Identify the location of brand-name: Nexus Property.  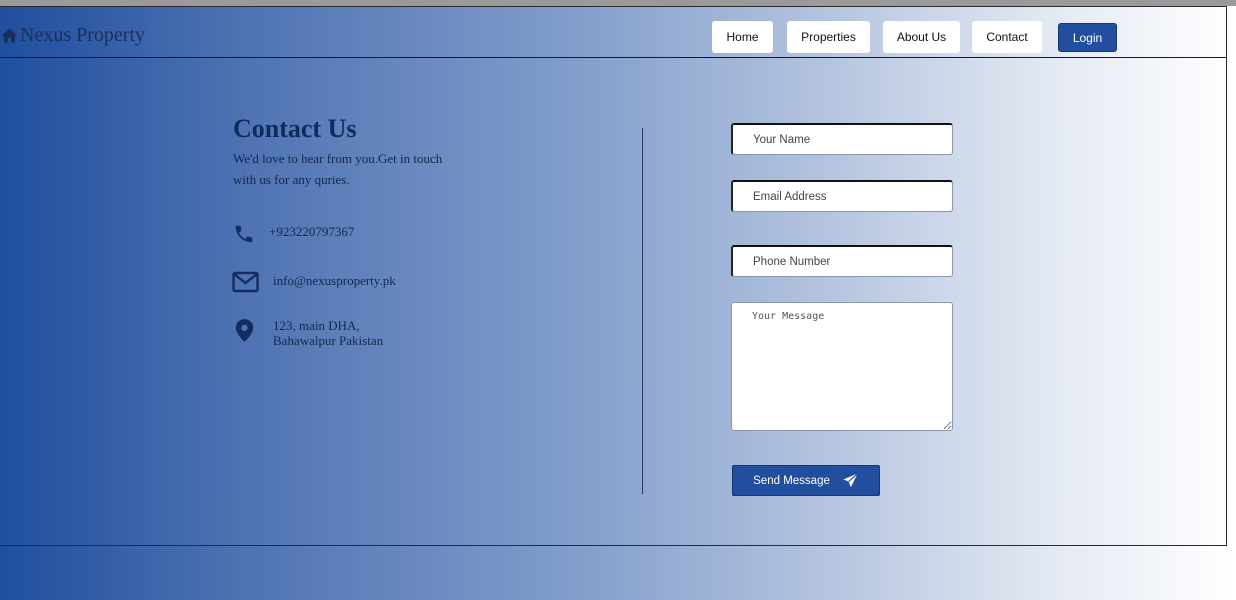
(82, 35).